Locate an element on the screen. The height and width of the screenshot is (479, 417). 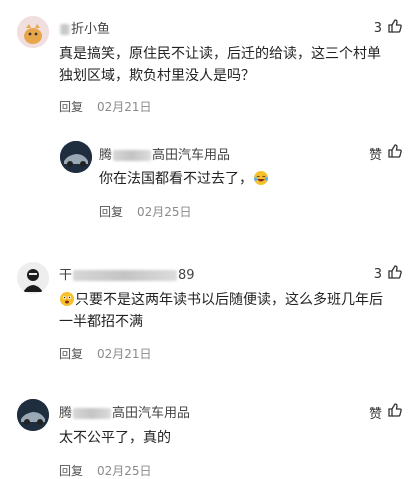
reply-date: 02月25日 is located at coordinates (164, 212).